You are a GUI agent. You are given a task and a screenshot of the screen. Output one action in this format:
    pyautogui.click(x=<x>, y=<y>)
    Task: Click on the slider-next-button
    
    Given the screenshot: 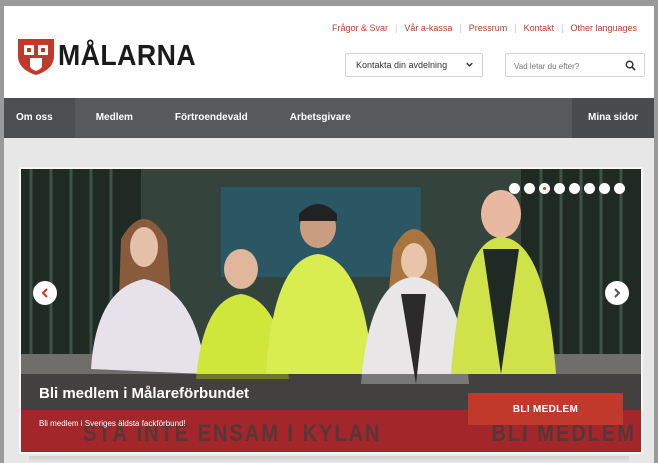 What is the action you would take?
    pyautogui.click(x=617, y=293)
    